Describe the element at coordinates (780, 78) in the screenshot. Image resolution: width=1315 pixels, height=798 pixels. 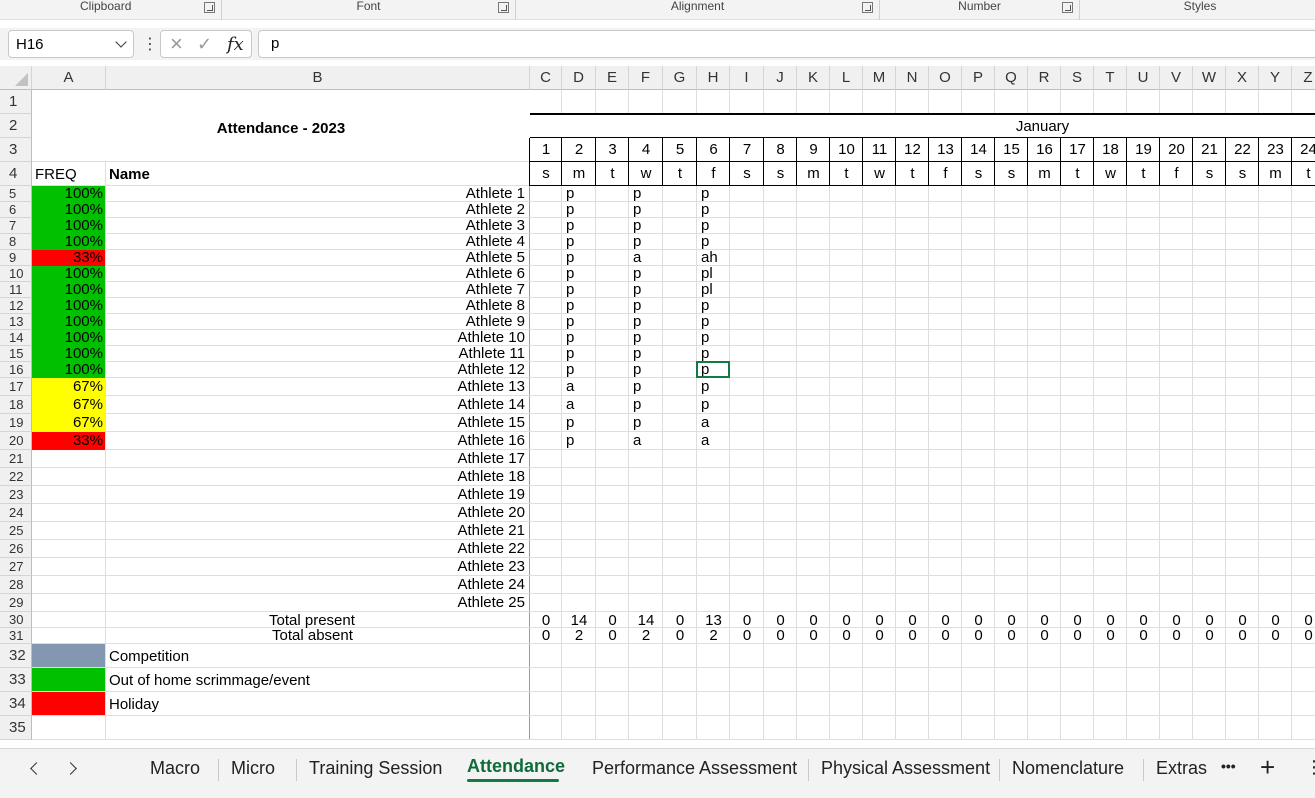
I see `column-header-j: J` at that location.